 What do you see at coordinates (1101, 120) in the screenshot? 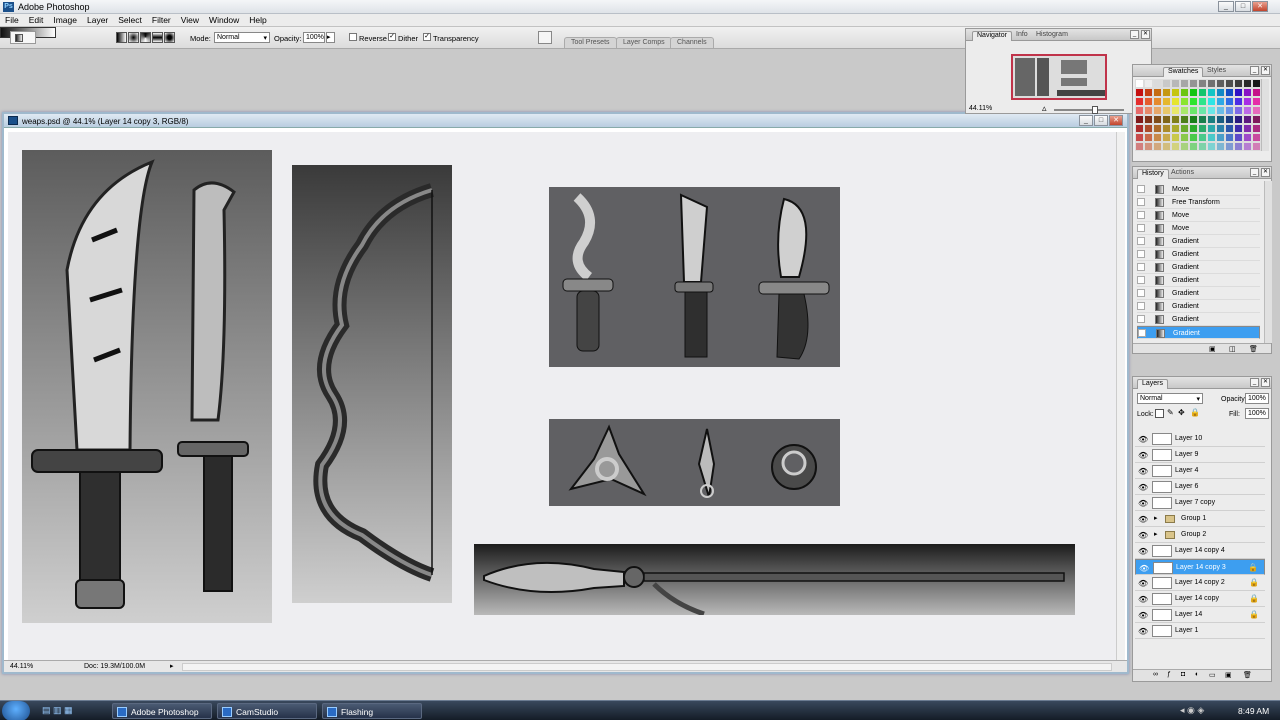
I see `doc-maximize-button: □` at bounding box center [1101, 120].